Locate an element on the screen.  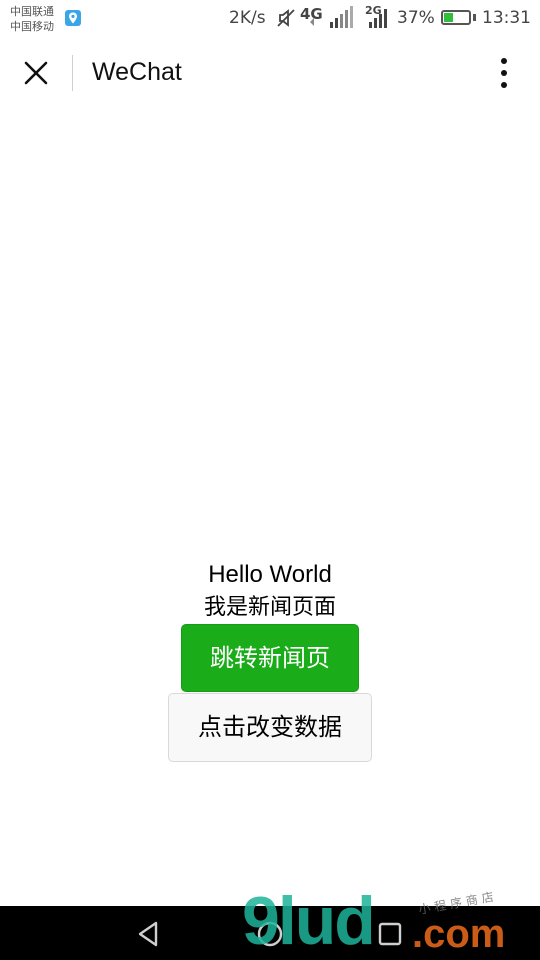
navigation-bar is located at coordinates (270, 933).